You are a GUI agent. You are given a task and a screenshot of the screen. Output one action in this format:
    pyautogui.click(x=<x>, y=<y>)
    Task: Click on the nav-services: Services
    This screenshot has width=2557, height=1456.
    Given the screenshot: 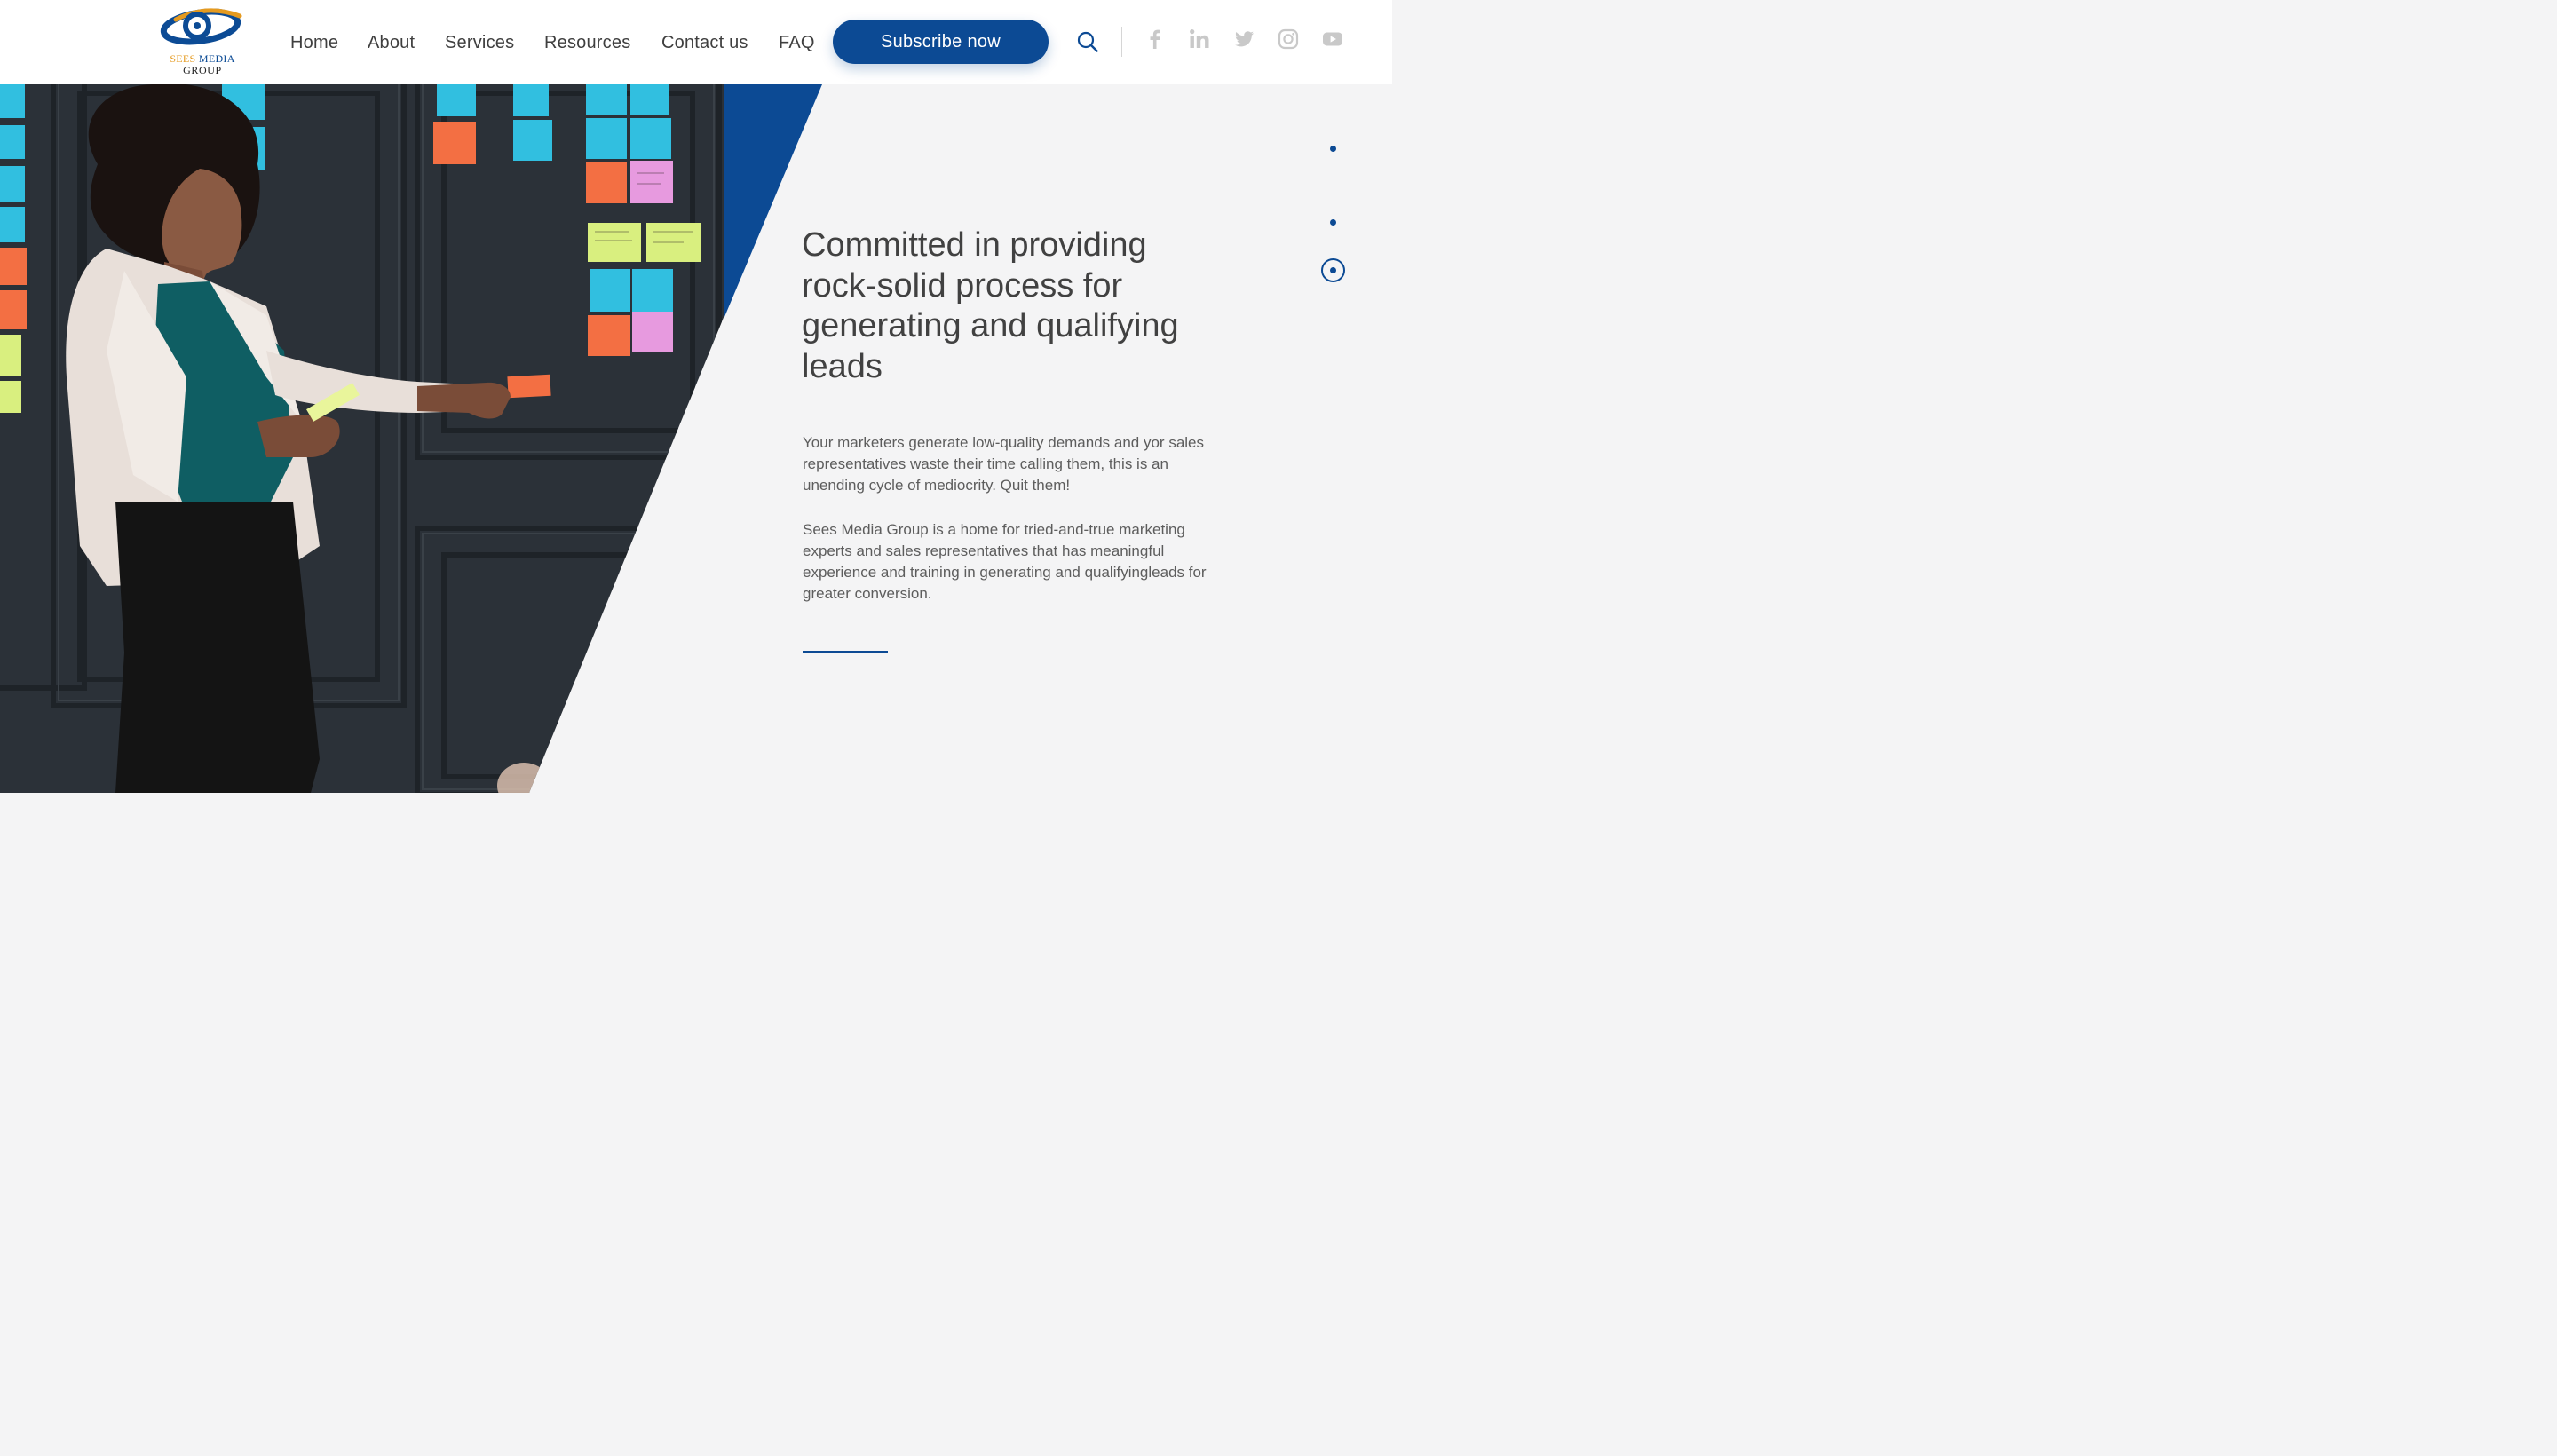 What is the action you would take?
    pyautogui.click(x=479, y=42)
    